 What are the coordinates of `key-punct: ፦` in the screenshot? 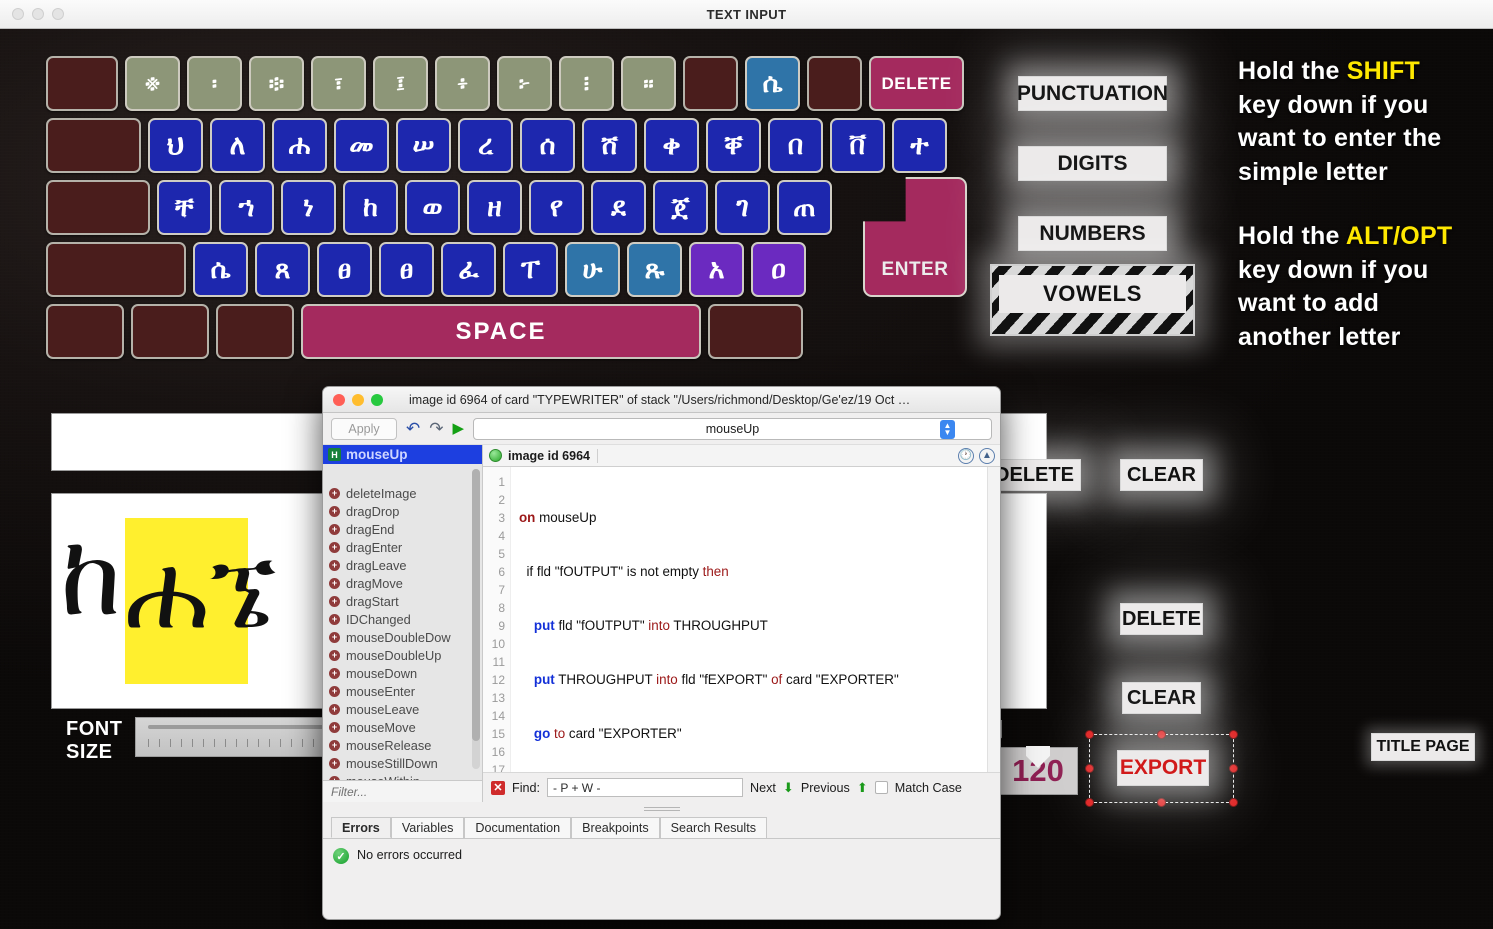 It's located at (524, 83).